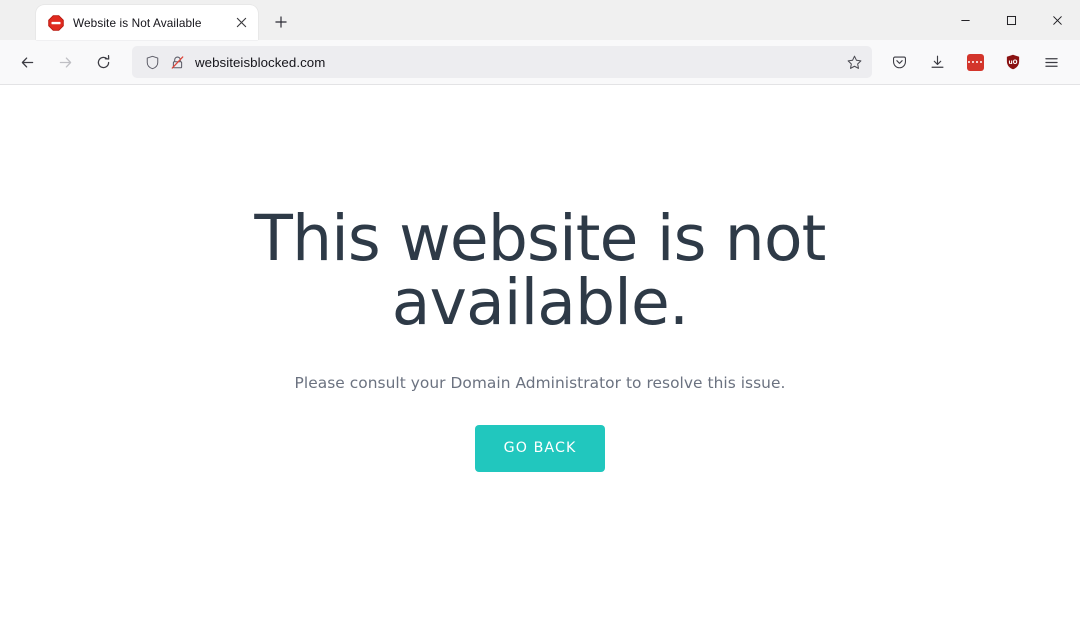  What do you see at coordinates (854, 62) in the screenshot?
I see `bookmark-star-icon` at bounding box center [854, 62].